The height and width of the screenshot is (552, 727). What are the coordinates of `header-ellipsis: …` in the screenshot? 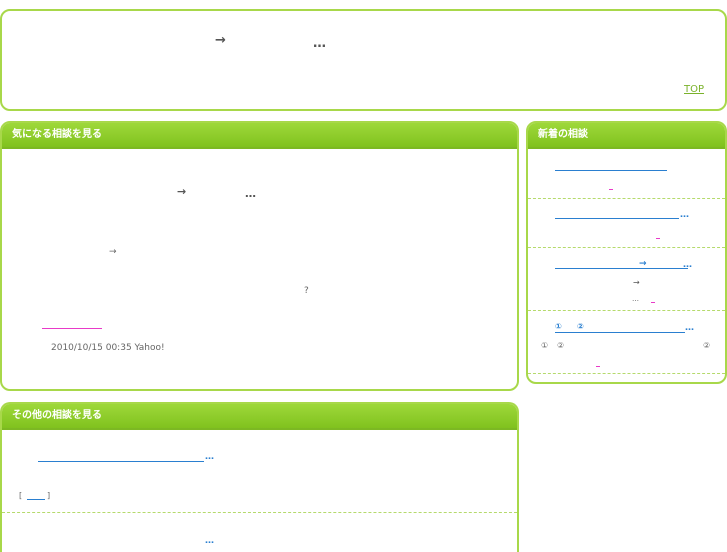 It's located at (319, 43).